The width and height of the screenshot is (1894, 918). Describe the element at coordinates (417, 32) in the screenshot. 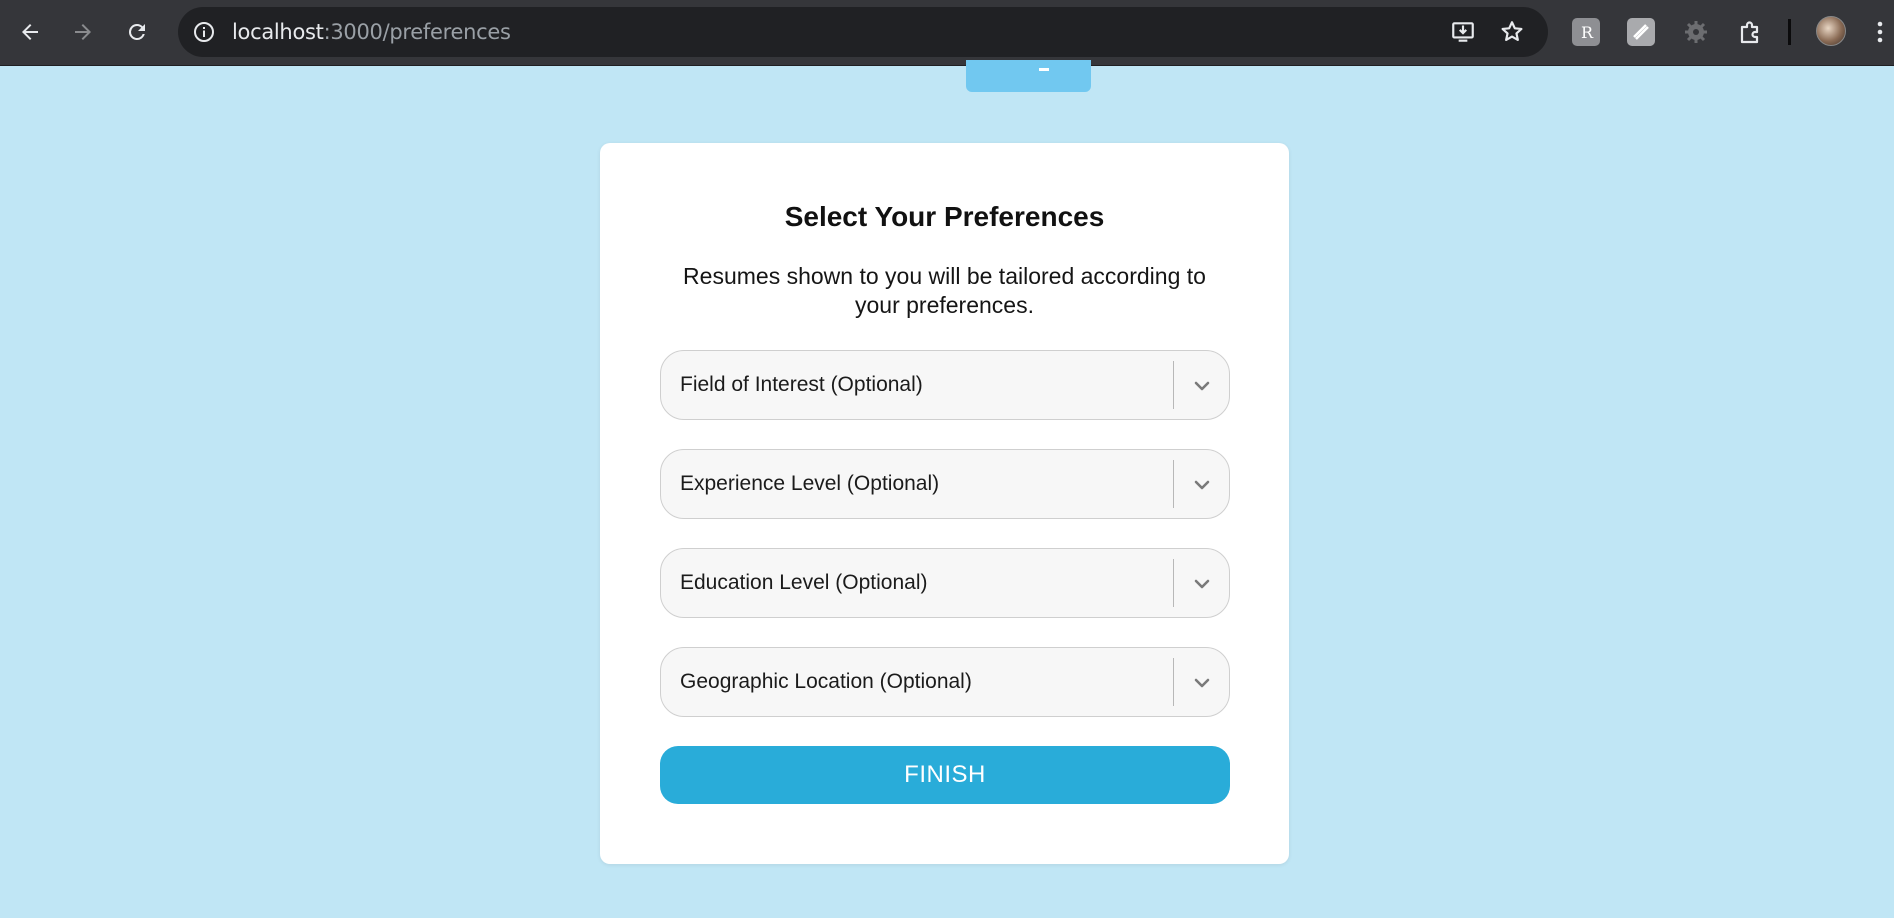

I see `url-path: :3000/preferences` at that location.